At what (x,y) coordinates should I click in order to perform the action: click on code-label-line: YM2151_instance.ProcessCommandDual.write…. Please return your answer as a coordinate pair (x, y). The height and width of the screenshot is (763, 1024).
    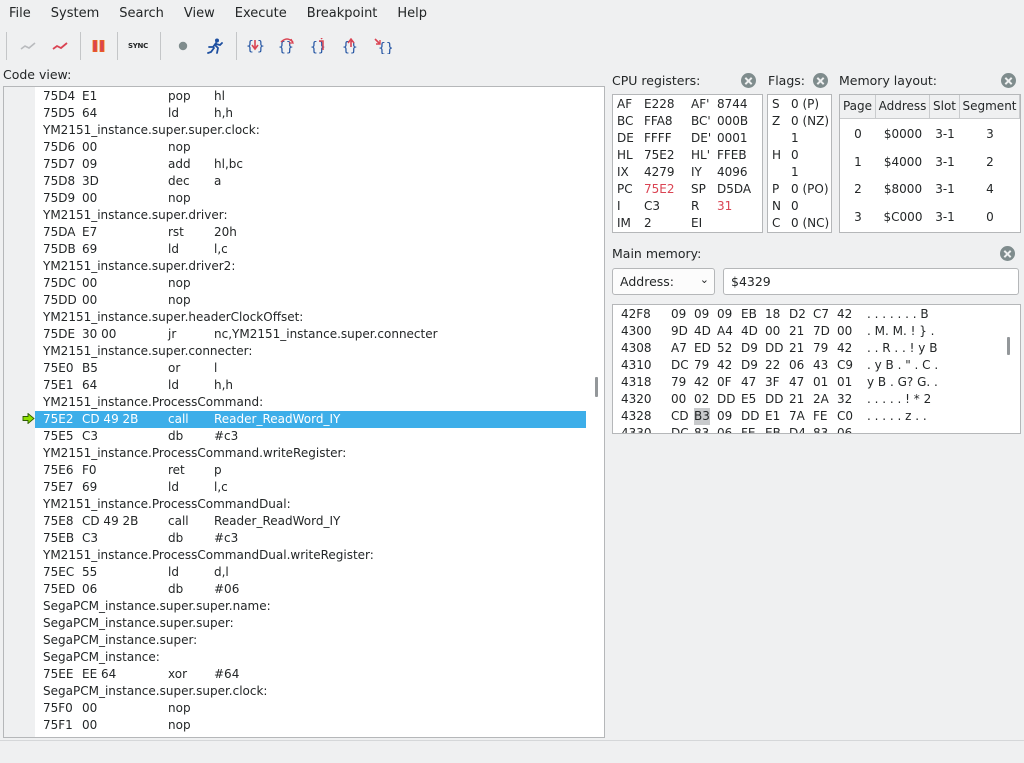
    Looking at the image, I should click on (310, 555).